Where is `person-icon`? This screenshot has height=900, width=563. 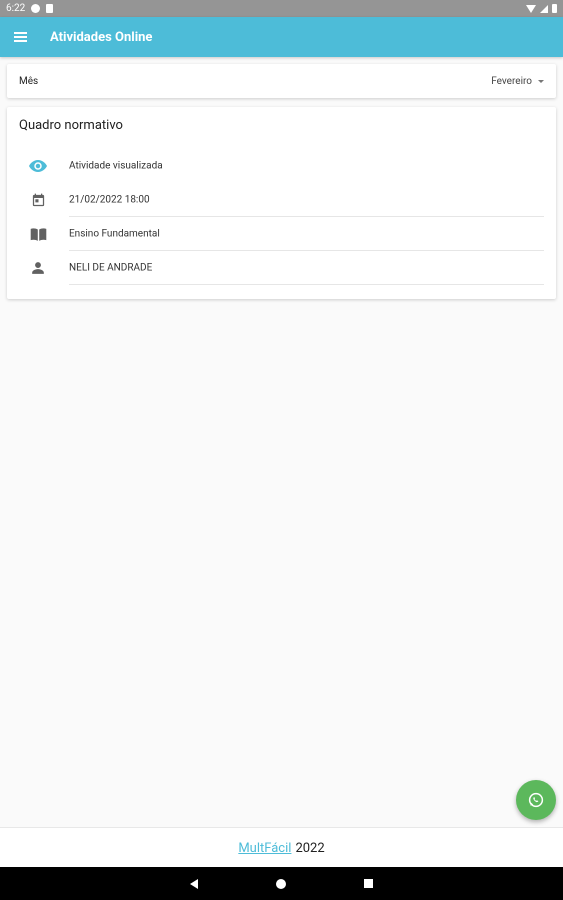 person-icon is located at coordinates (38, 268).